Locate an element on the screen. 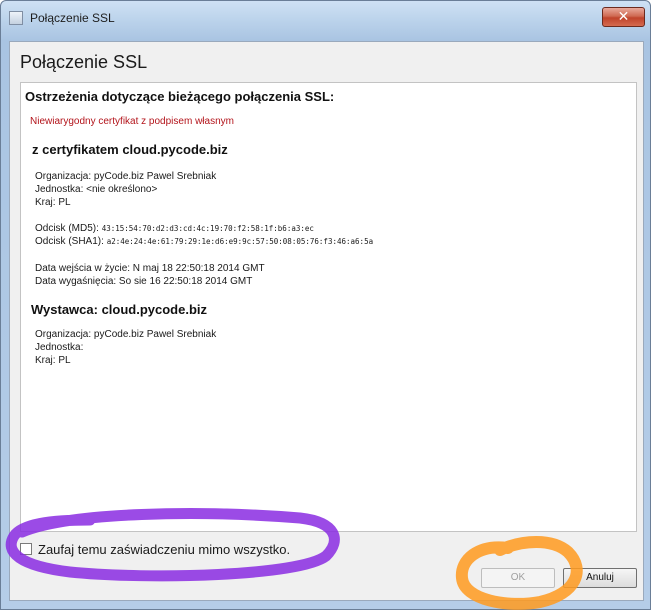 Image resolution: width=651 pixels, height=610 pixels. issuer-unit: Jednostka: is located at coordinates (59, 347).